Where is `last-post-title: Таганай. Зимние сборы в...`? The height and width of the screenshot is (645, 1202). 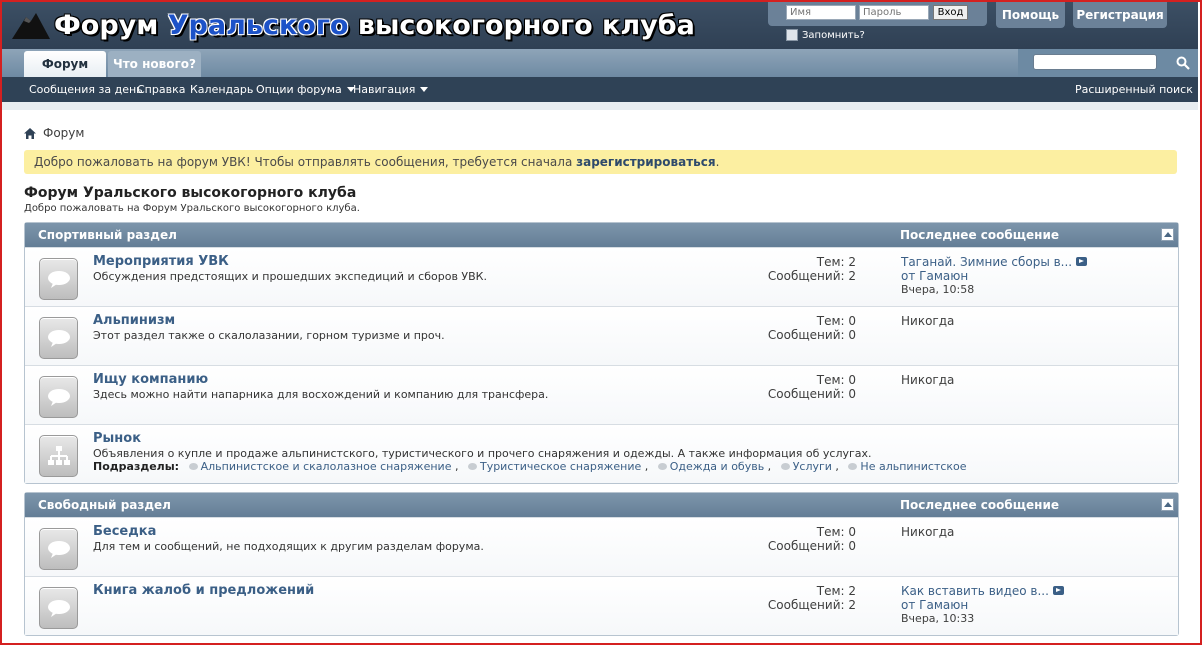 last-post-title: Таганай. Зимние сборы в... is located at coordinates (986, 262).